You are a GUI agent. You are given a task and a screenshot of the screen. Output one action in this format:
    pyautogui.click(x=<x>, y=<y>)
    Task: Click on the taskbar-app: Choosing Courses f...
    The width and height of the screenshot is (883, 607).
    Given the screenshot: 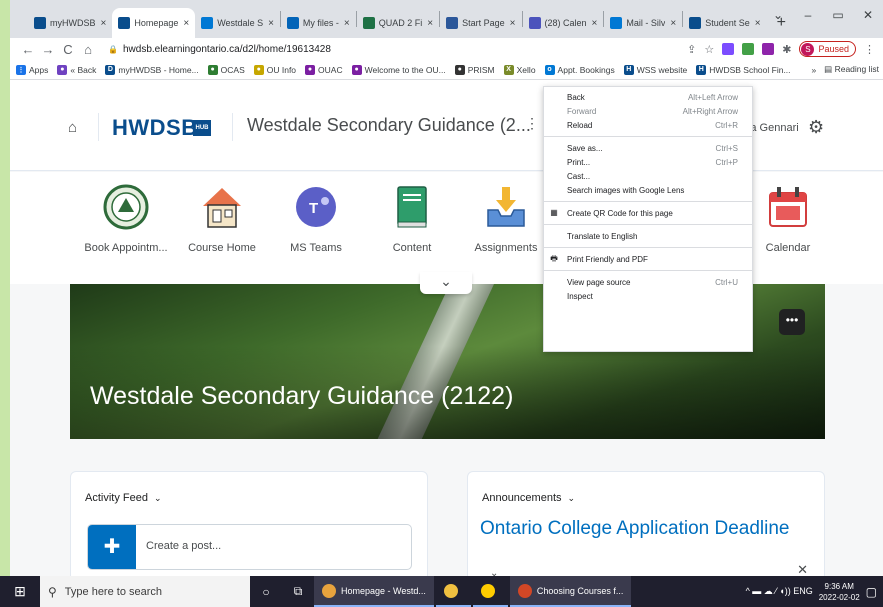 What is the action you would take?
    pyautogui.click(x=570, y=591)
    